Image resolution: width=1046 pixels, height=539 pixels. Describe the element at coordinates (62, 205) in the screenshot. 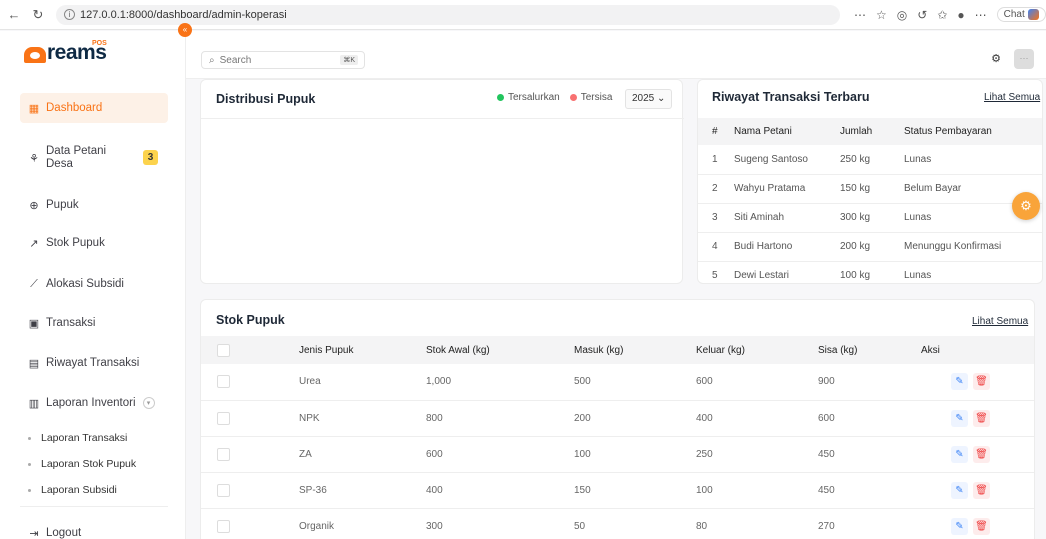

I see `sidebar-item-label: Pupuk` at that location.